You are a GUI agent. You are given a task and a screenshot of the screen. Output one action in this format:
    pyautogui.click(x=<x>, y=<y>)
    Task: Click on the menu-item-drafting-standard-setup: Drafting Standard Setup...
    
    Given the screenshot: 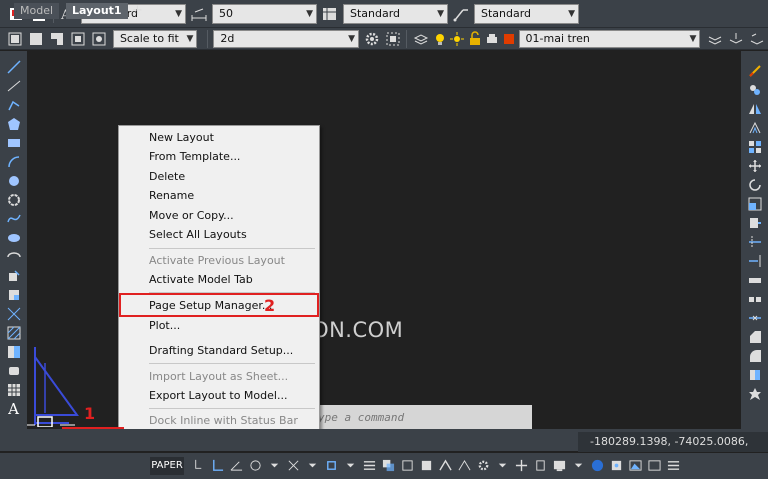 What is the action you would take?
    pyautogui.click(x=221, y=351)
    